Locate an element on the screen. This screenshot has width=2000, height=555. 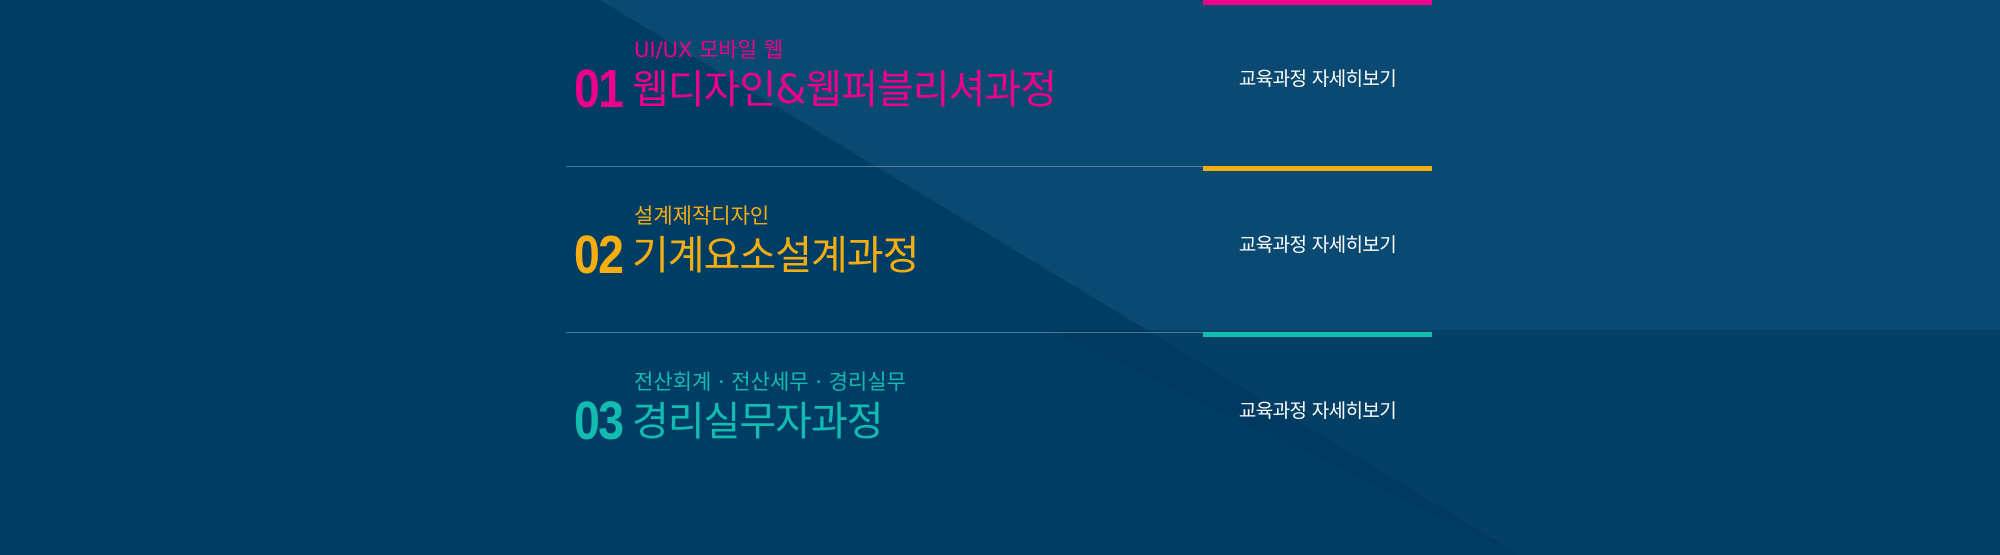
course-item-mechanical-design: 02 설계제작디자인 기계요소설계과정 교육과정 자세히보기 is located at coordinates (999, 249).